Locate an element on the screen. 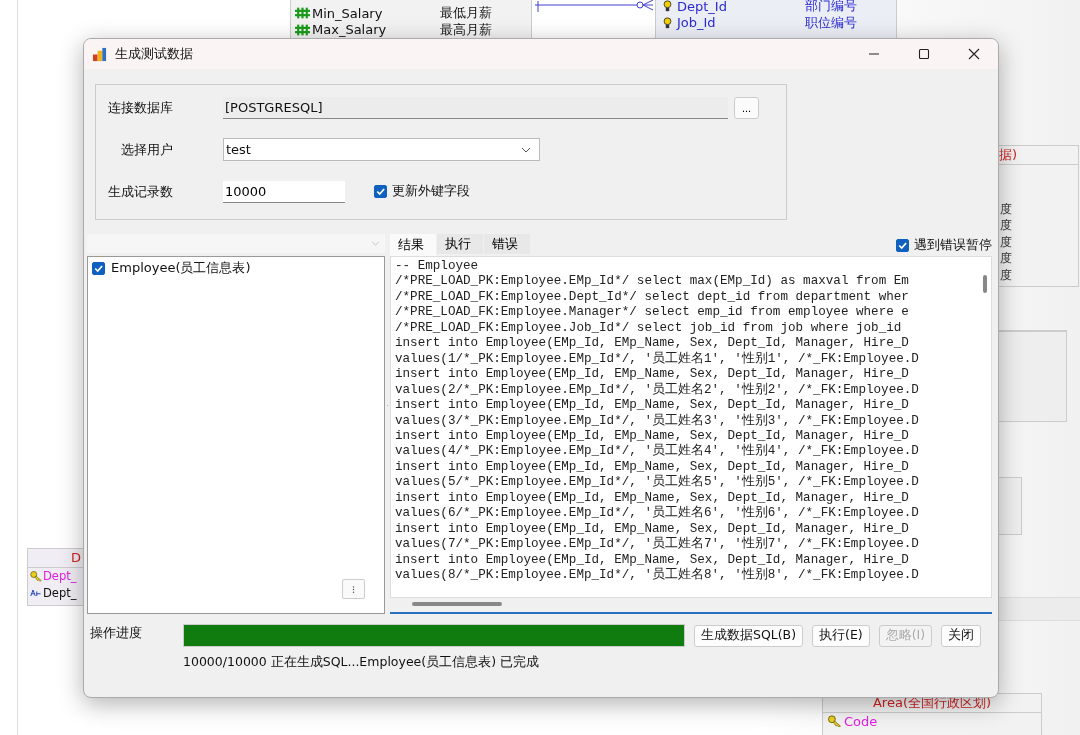 Image resolution: width=1080 pixels, height=735 pixels. action-button: 执行(E) is located at coordinates (841, 635).